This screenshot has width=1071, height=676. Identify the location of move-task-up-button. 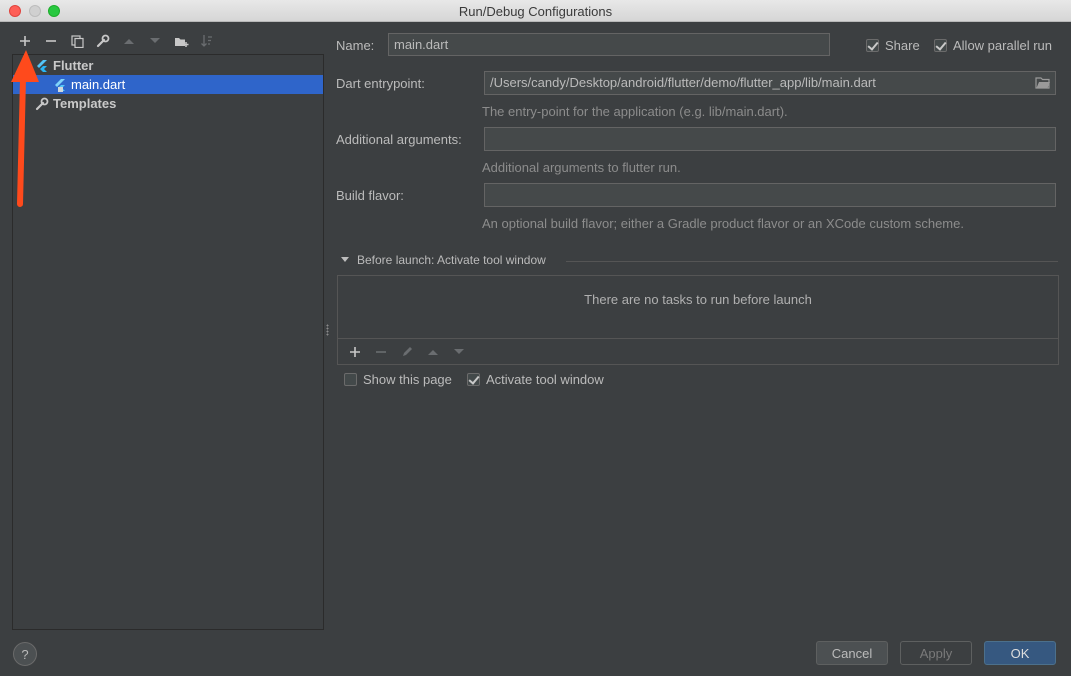
(433, 352).